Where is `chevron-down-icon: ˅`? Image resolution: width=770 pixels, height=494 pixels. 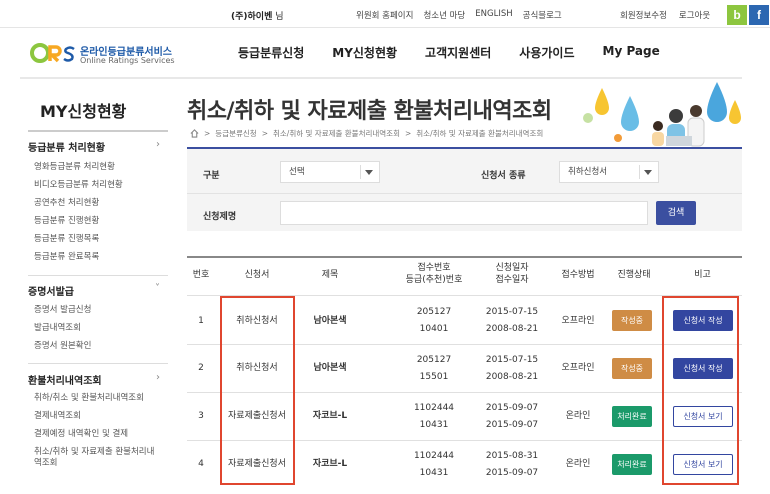
chevron-down-icon: ˅ is located at coordinates (157, 288).